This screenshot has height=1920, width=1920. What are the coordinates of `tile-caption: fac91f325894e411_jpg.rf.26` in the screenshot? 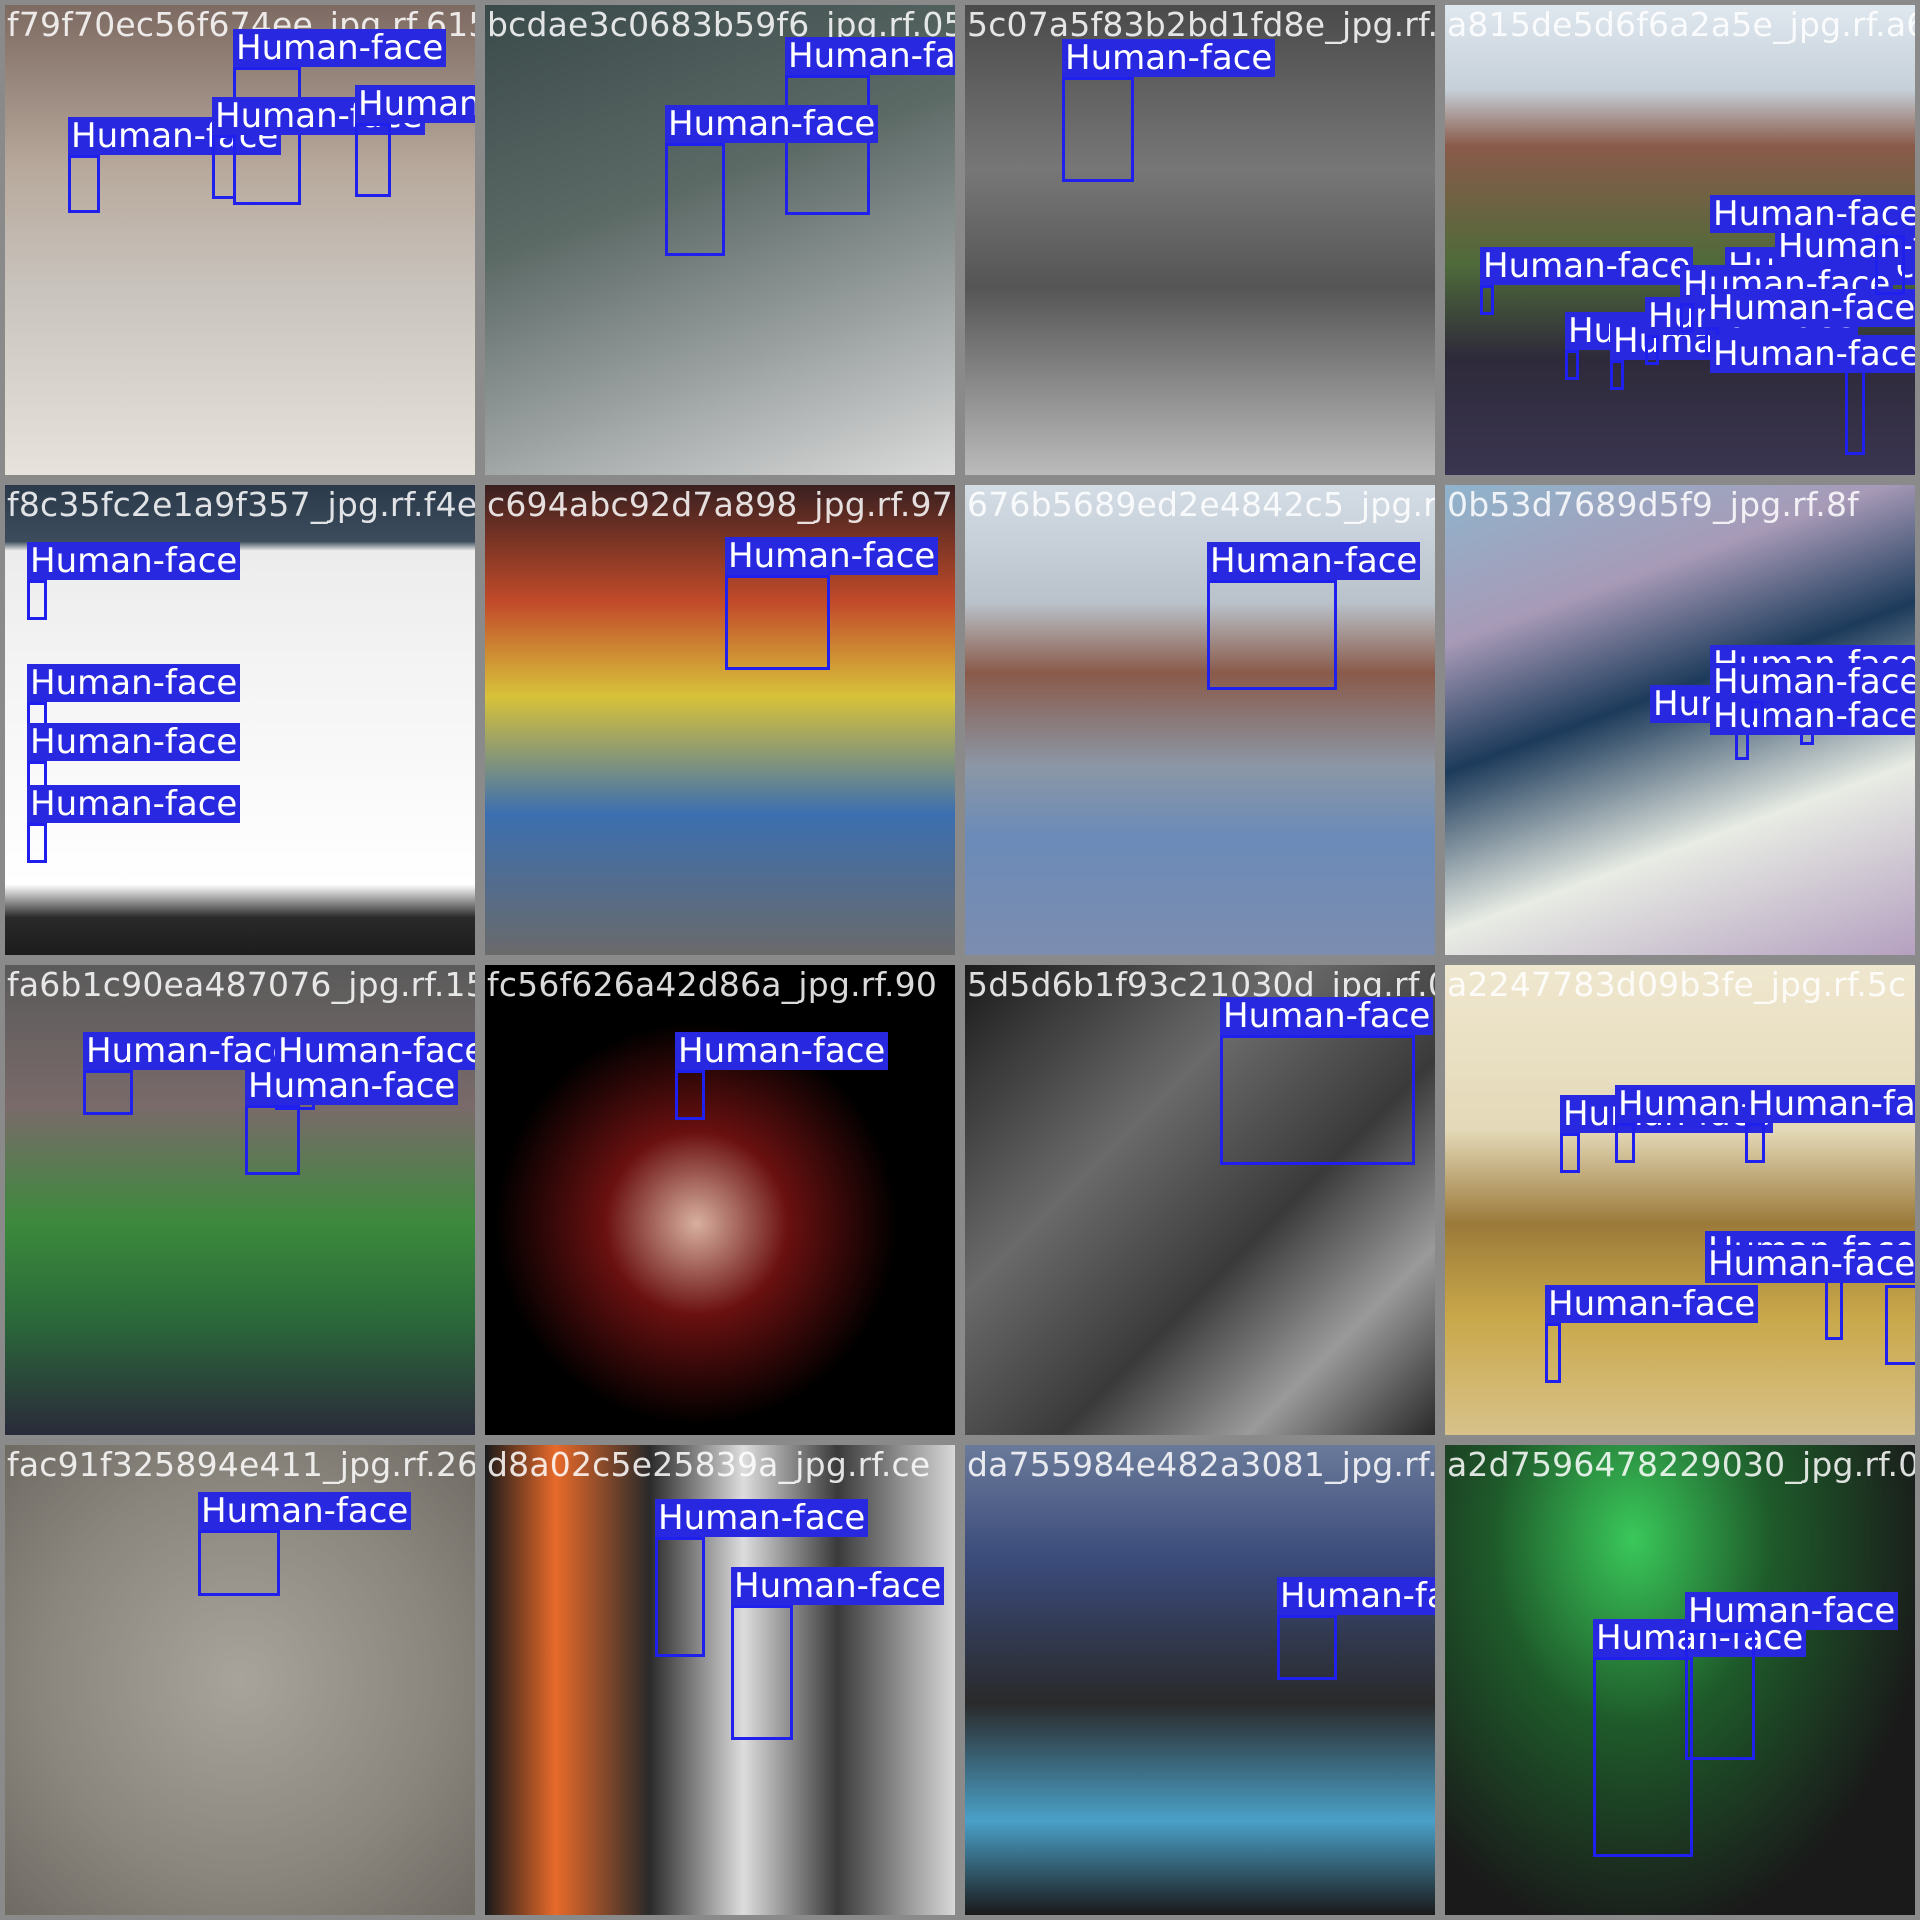 It's located at (243, 1464).